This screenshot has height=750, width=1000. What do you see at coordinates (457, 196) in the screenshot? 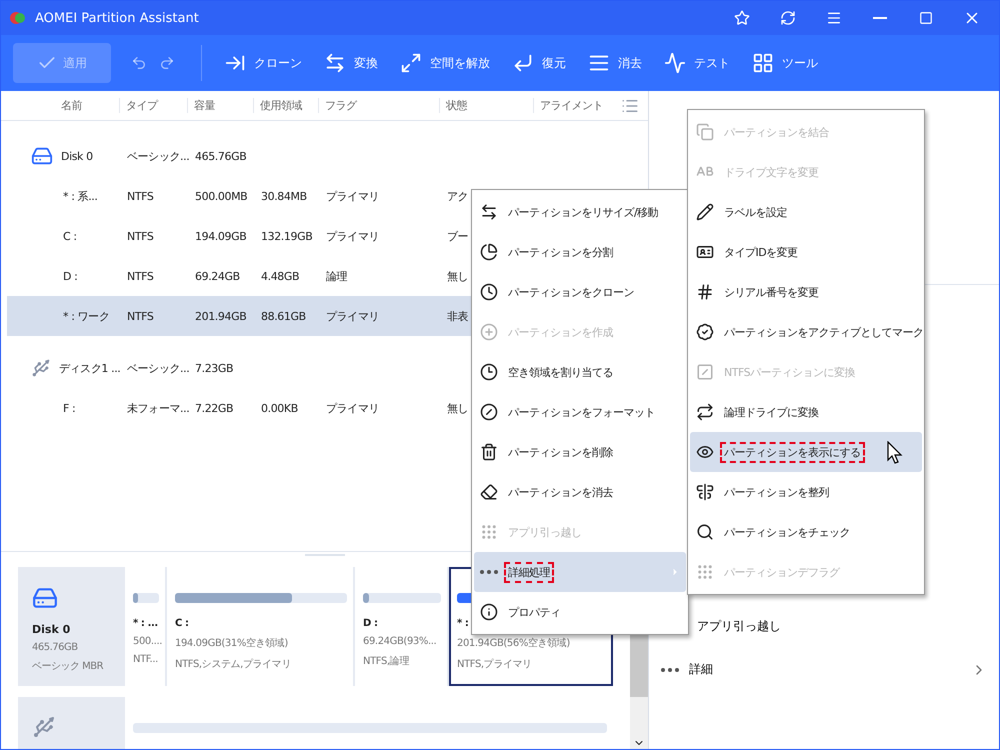
I see `table-cell-text: アク` at bounding box center [457, 196].